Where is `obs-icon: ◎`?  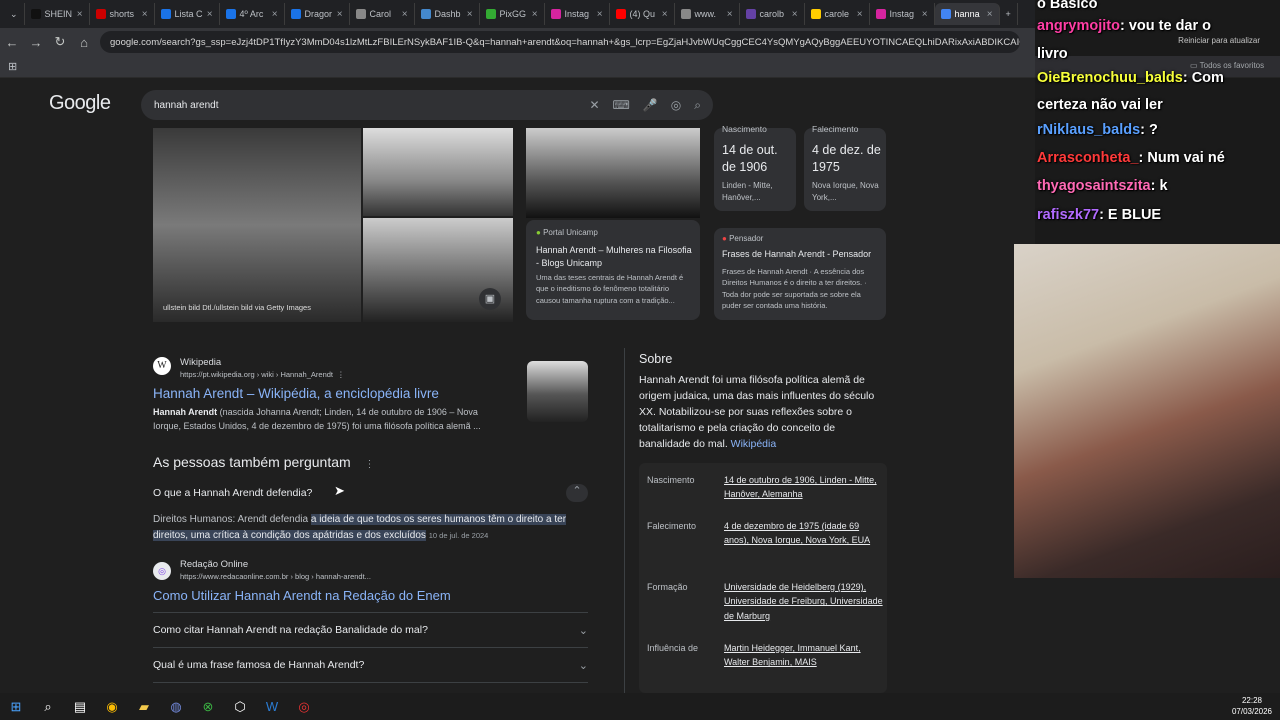
obs-icon: ◎ is located at coordinates (304, 707).